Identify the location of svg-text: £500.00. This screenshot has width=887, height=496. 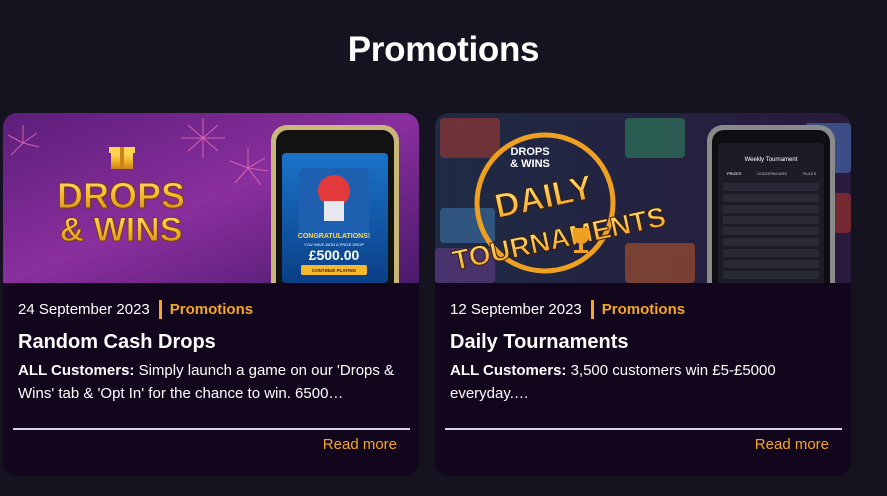
(334, 255).